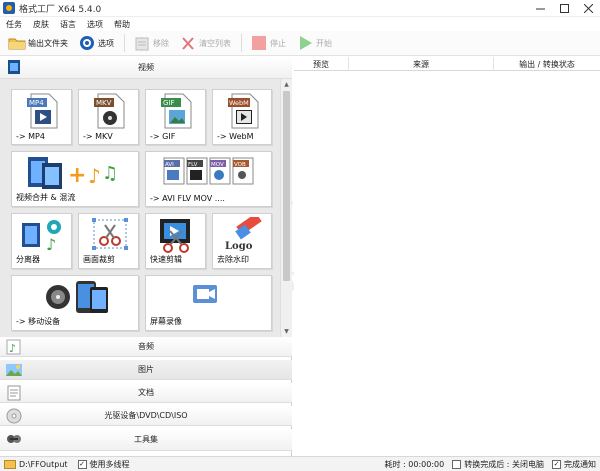 The height and width of the screenshot is (471, 600). What do you see at coordinates (17, 43) in the screenshot?
I see `folder-icon` at bounding box center [17, 43].